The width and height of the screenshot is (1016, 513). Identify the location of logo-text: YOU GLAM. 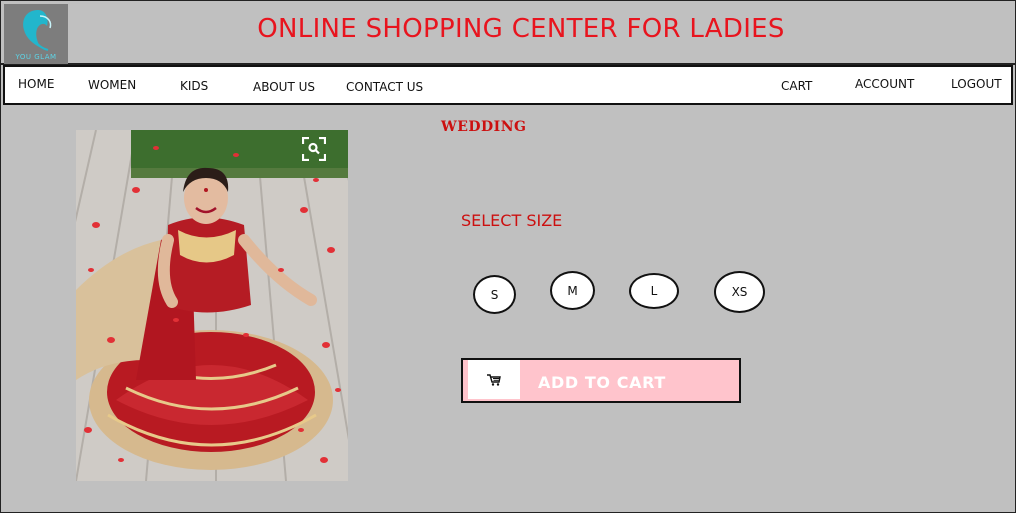
(36, 57).